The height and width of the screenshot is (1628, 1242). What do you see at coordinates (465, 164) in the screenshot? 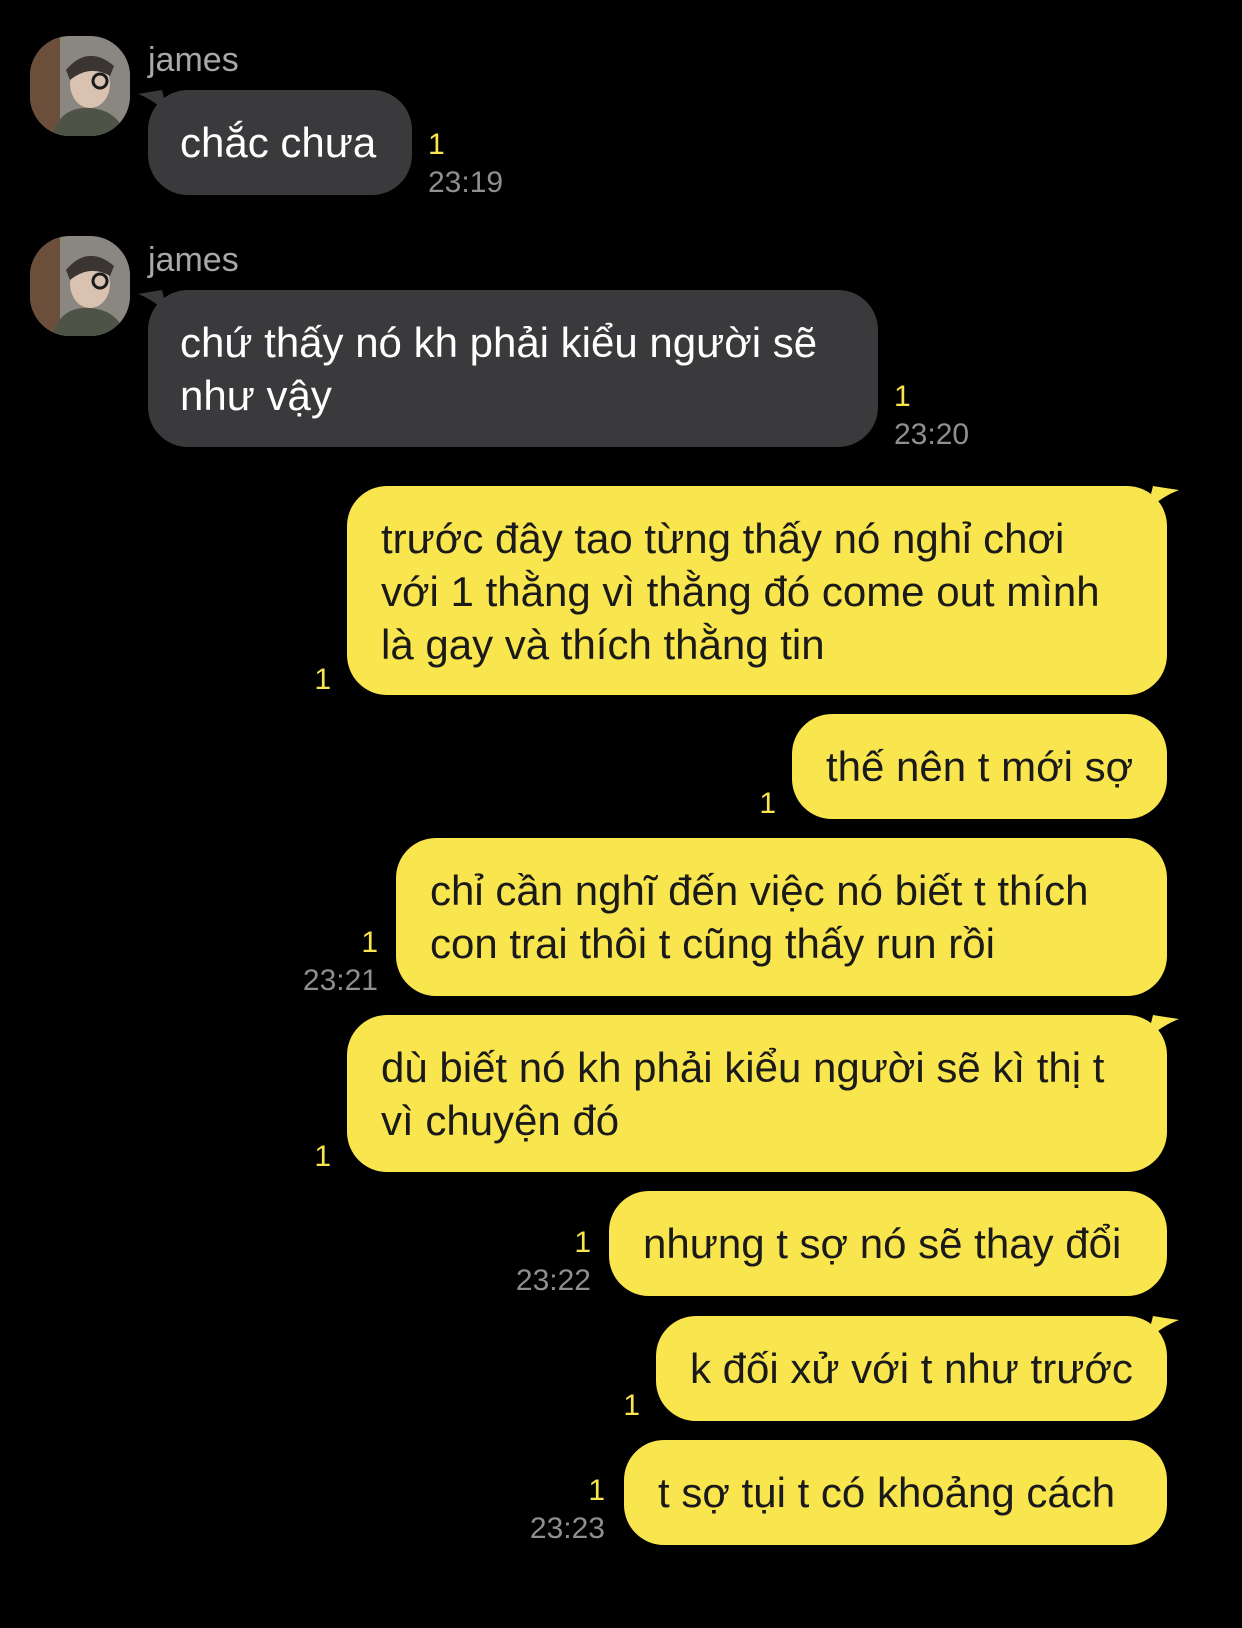
I see `message-meta: 1 23:19` at bounding box center [465, 164].